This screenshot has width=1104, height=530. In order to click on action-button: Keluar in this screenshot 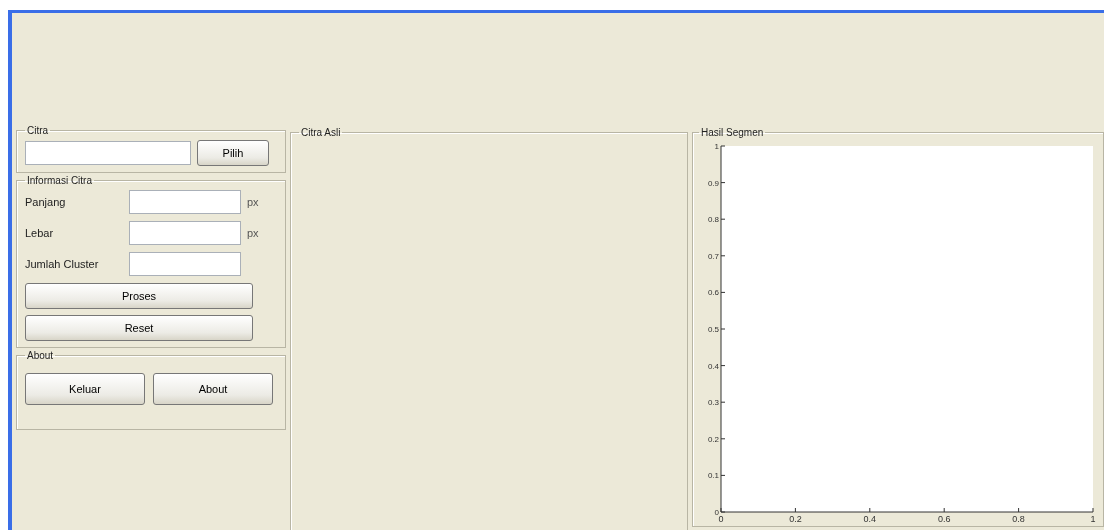, I will do `click(85, 389)`.